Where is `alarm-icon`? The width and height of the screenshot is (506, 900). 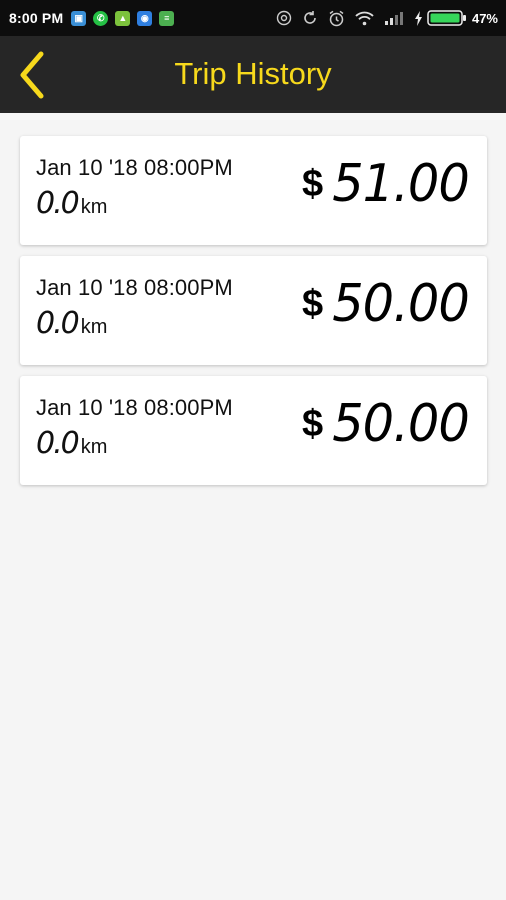
alarm-icon is located at coordinates (336, 18).